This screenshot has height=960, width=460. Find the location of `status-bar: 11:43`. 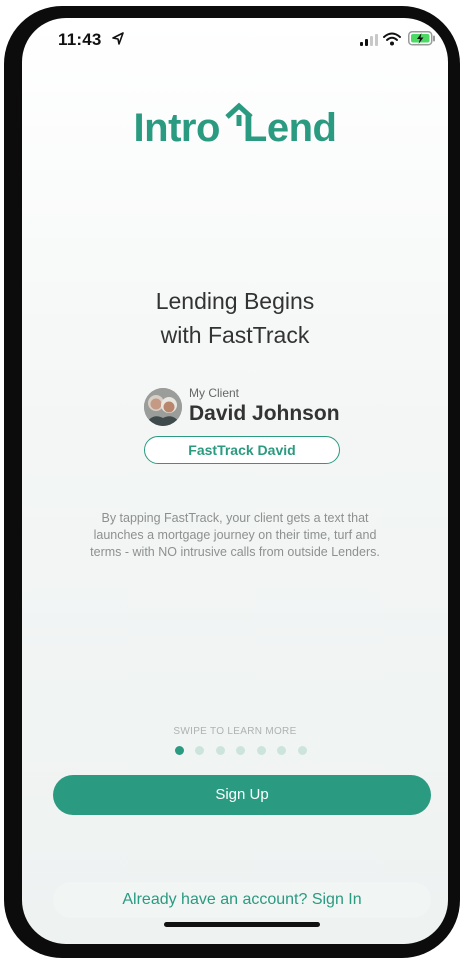

status-bar: 11:43 is located at coordinates (235, 40).